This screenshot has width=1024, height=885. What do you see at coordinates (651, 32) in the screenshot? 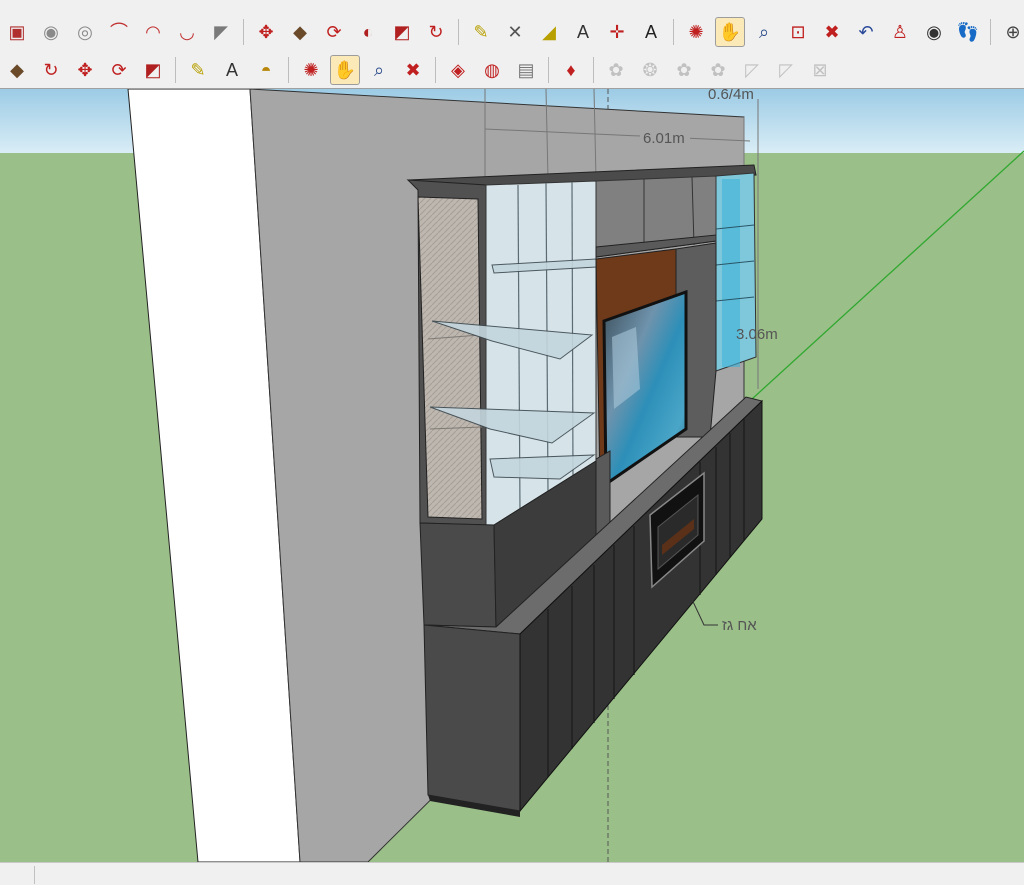
I see `3d-text-icon: A` at bounding box center [651, 32].